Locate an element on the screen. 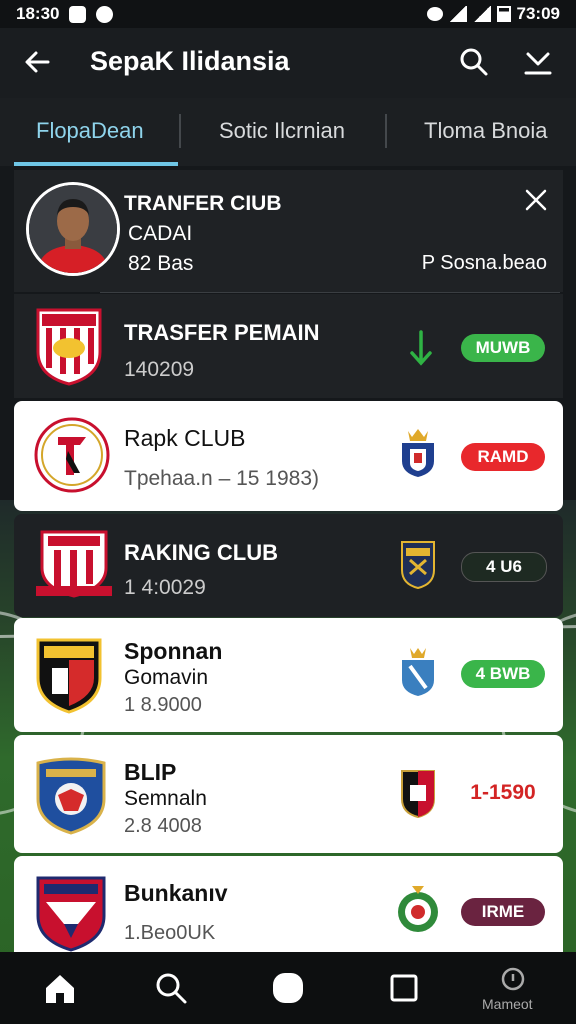  alarm-icon is located at coordinates (434, 14).